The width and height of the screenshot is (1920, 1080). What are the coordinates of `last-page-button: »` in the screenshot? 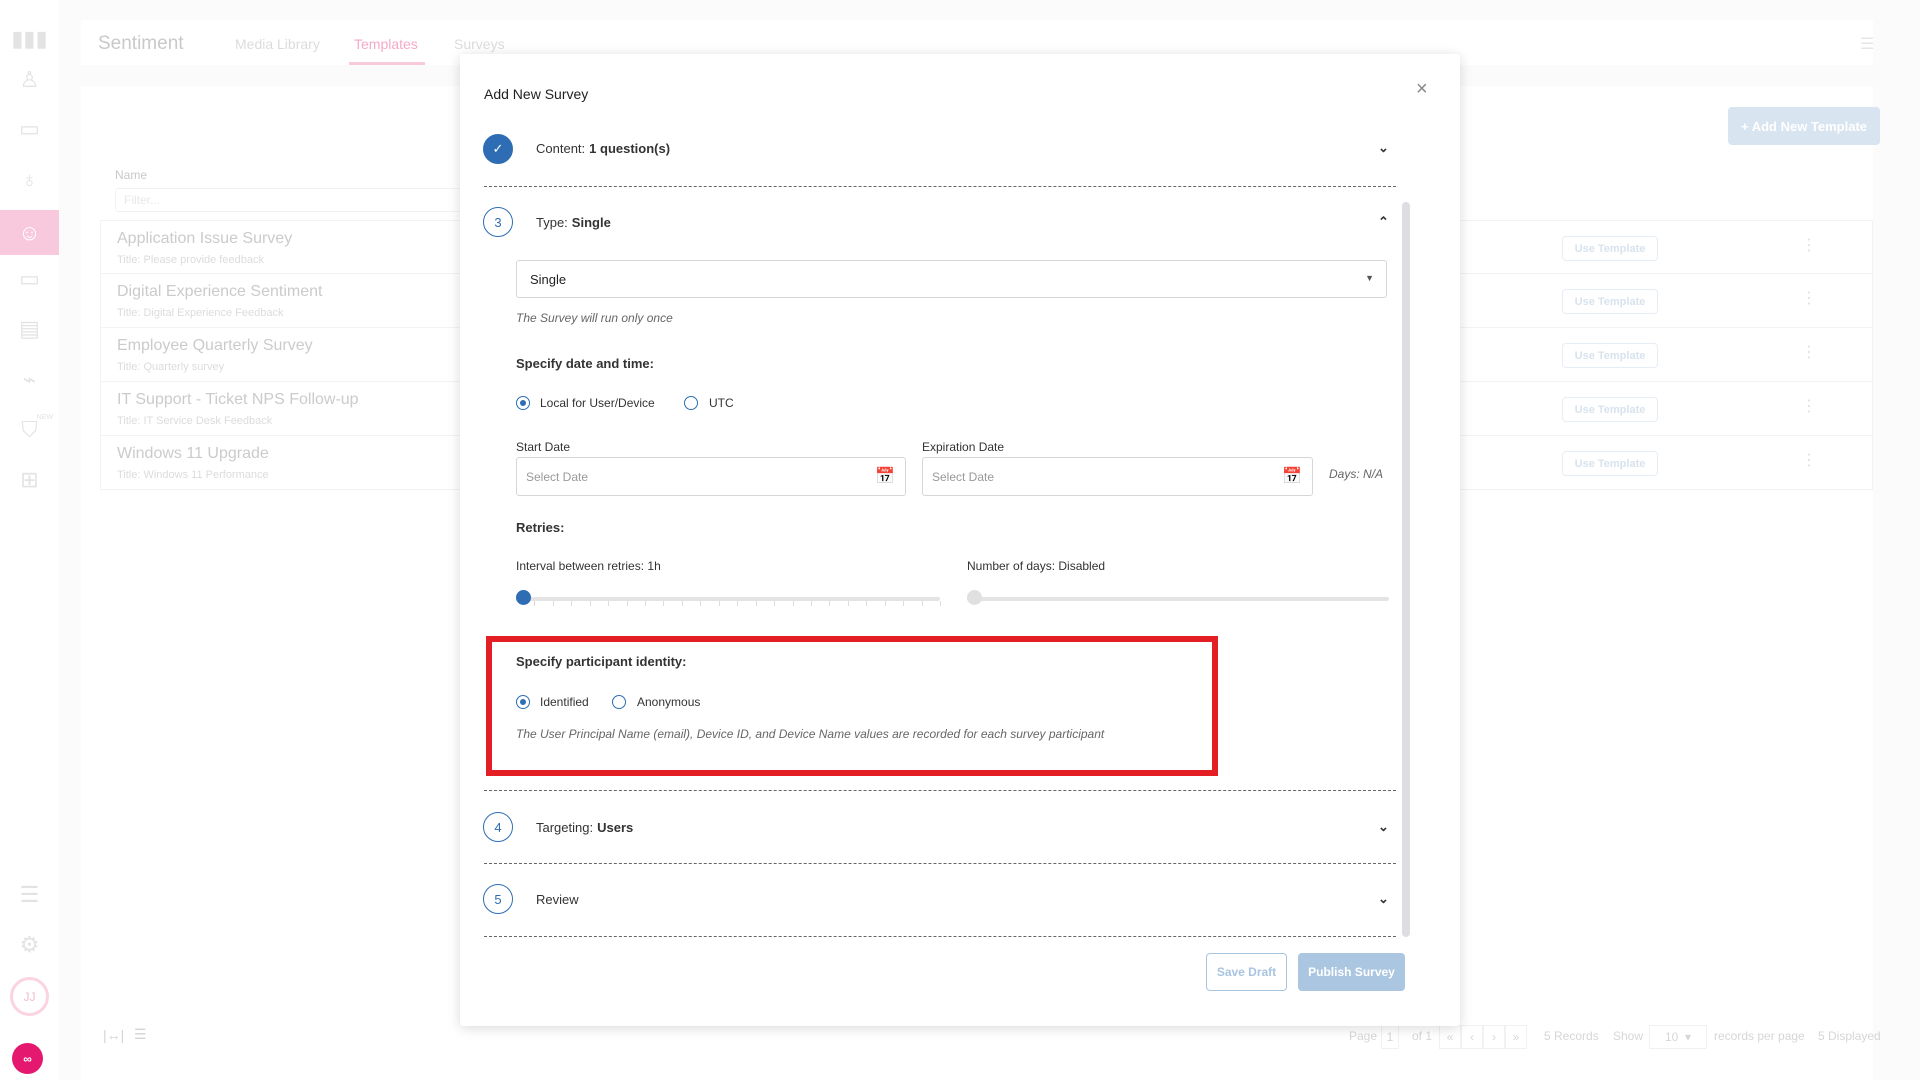 It's located at (1516, 1037).